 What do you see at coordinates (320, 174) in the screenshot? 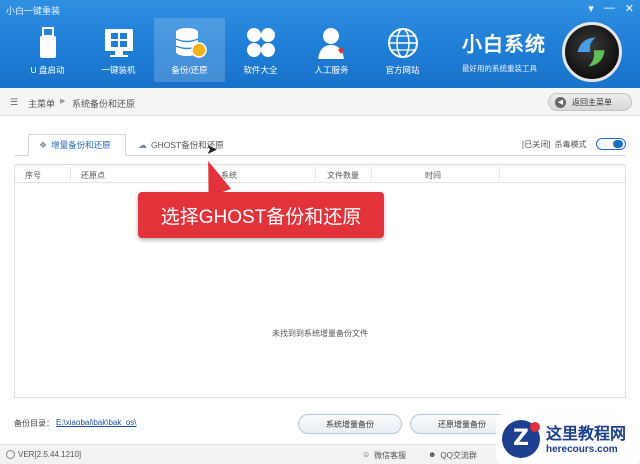
I see `table-header: 序号 还原点 系统 文件数量 时间` at bounding box center [320, 174].